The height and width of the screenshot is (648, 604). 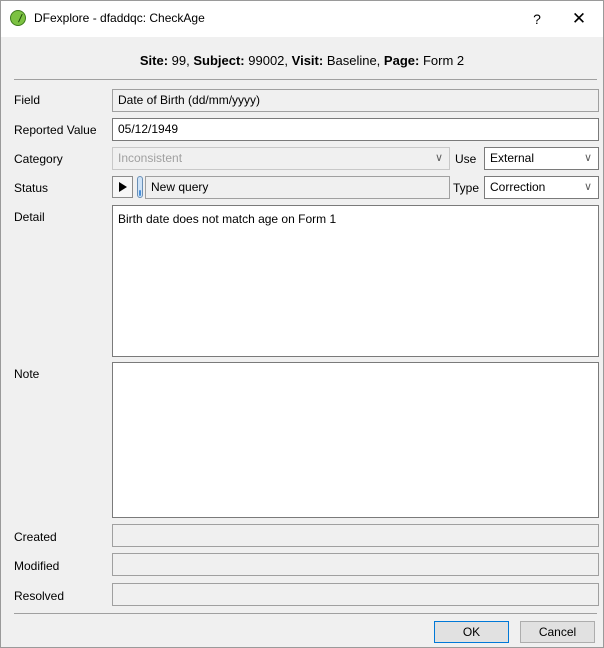 I want to click on site-value: 99,, so click(x=179, y=60).